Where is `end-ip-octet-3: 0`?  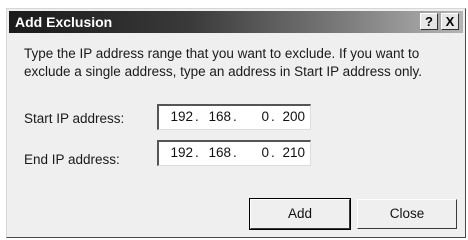
end-ip-octet-3: 0 is located at coordinates (255, 152).